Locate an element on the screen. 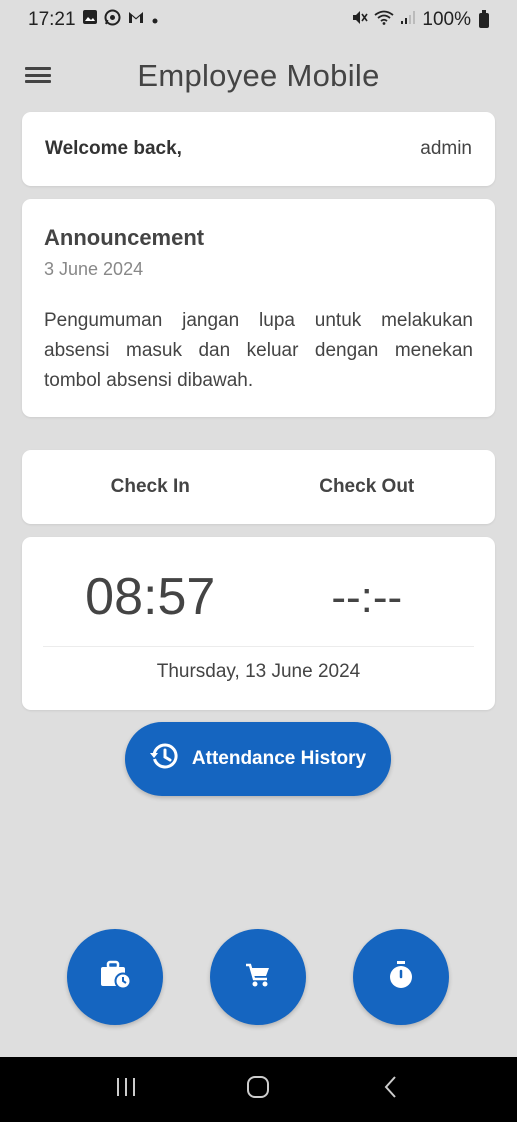  status-time: 17:21 is located at coordinates (52, 19).